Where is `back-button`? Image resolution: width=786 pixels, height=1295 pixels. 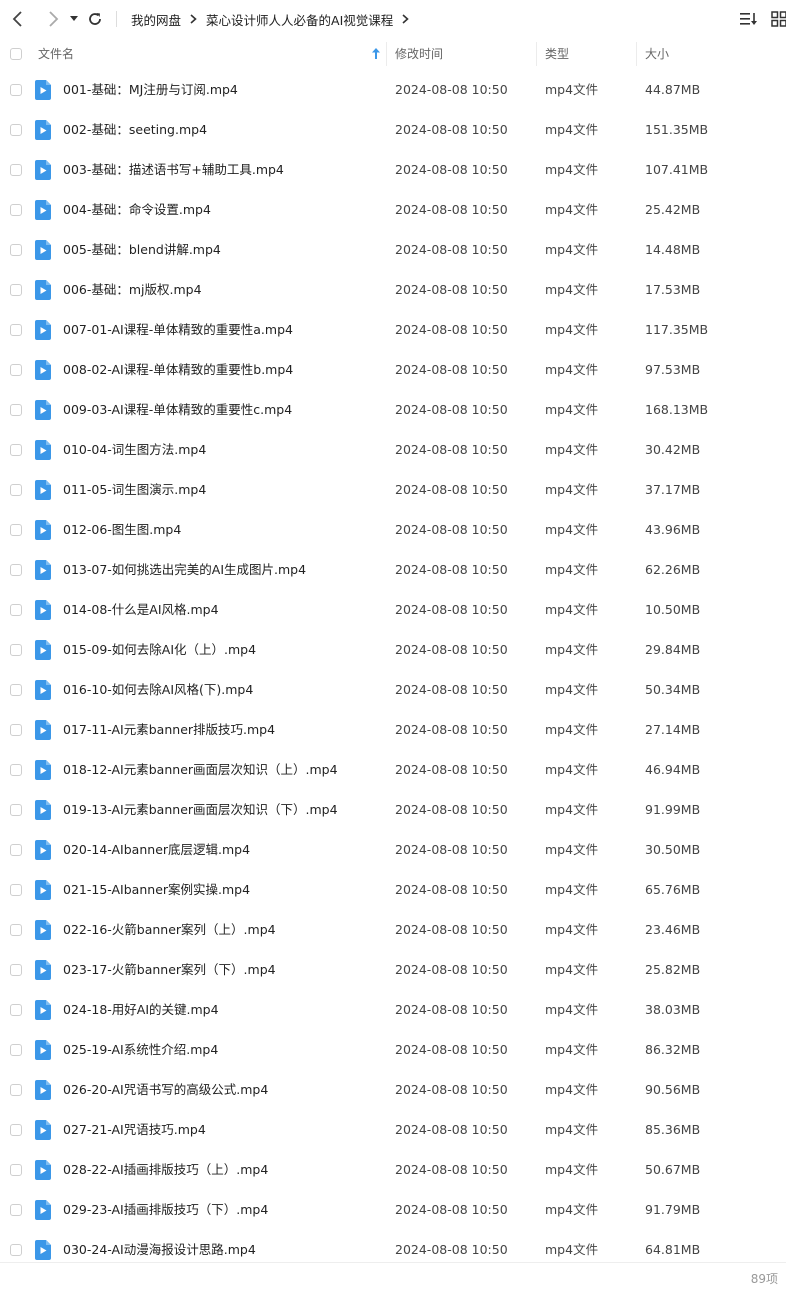 back-button is located at coordinates (18, 19).